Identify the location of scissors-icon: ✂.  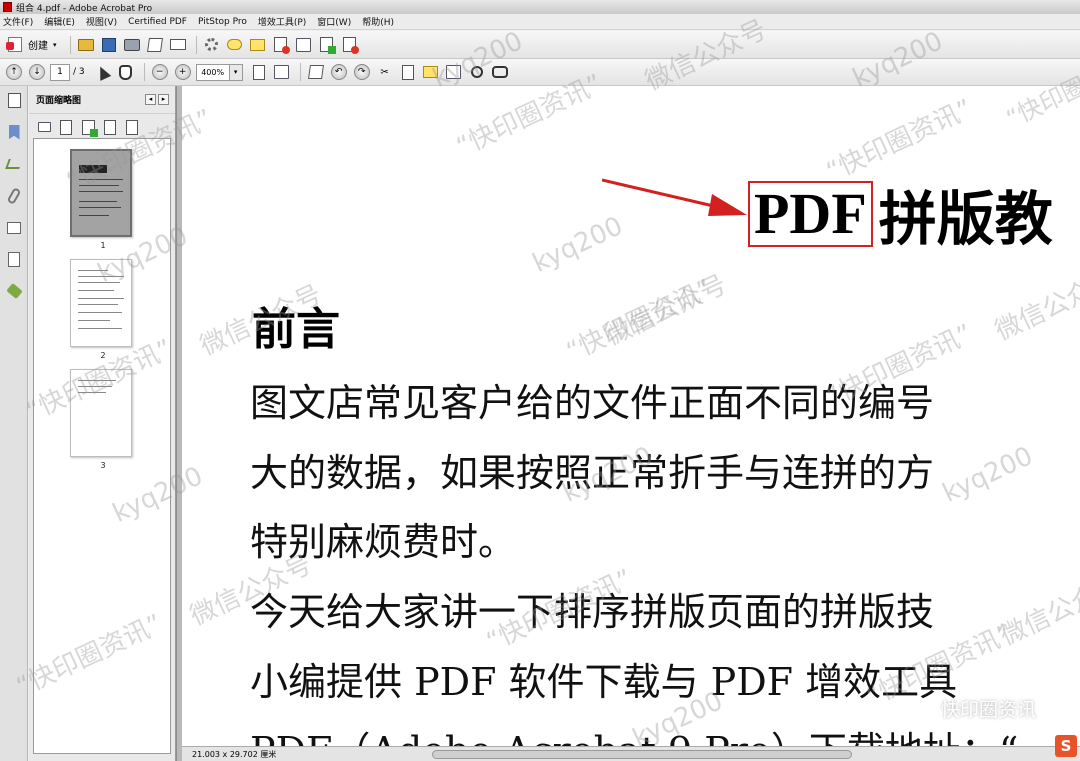
(384, 72).